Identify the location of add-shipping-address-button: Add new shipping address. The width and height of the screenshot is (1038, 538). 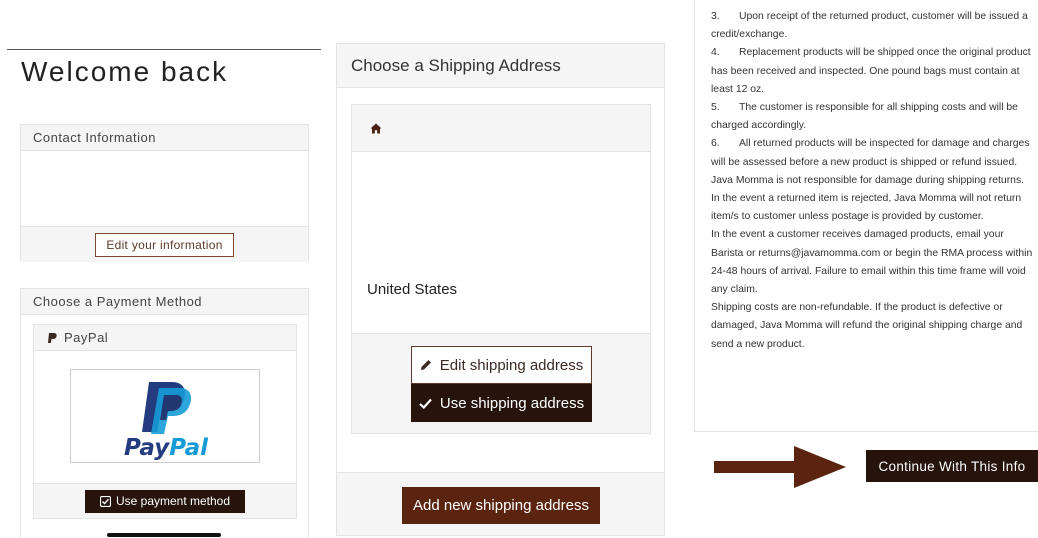
(501, 505).